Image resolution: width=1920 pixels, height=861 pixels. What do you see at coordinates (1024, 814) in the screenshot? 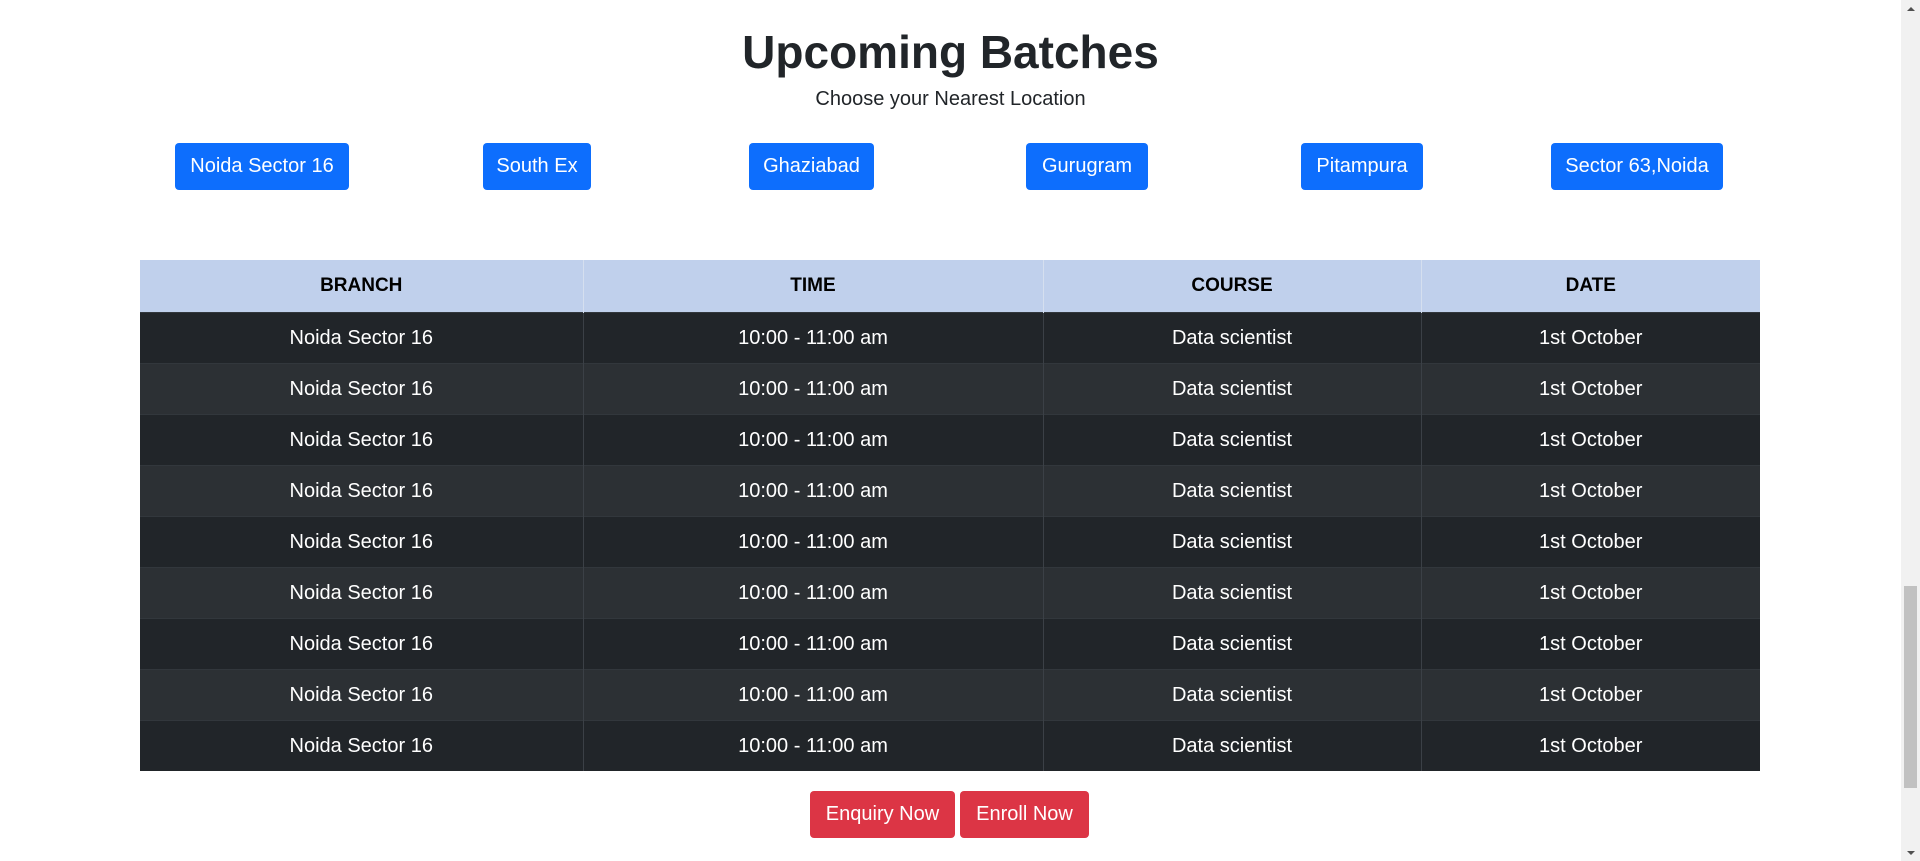
I see `enroll-now-button: Enroll Now` at bounding box center [1024, 814].